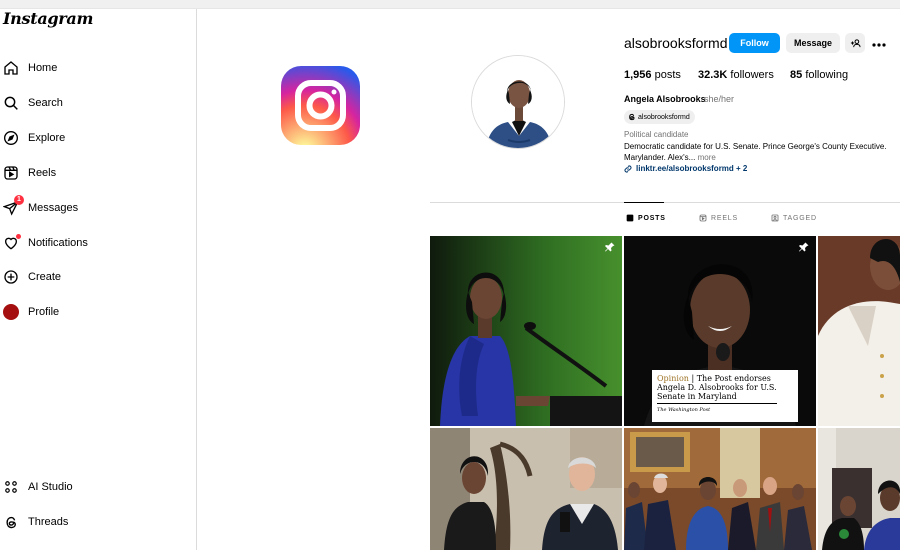  What do you see at coordinates (11, 547) in the screenshot?
I see `menu-icon` at bounding box center [11, 547].